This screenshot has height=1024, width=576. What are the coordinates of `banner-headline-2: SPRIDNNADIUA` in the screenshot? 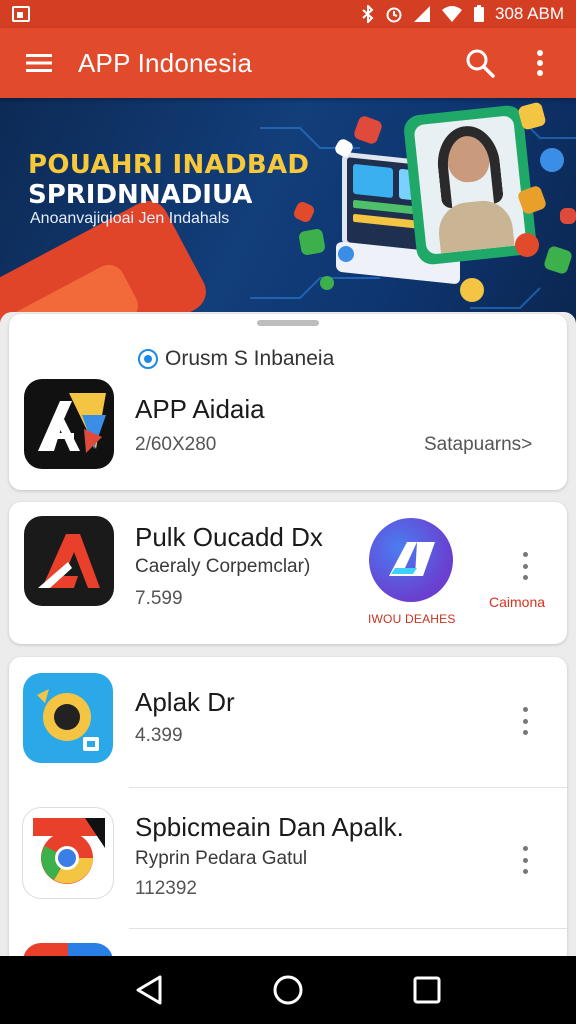 It's located at (140, 195).